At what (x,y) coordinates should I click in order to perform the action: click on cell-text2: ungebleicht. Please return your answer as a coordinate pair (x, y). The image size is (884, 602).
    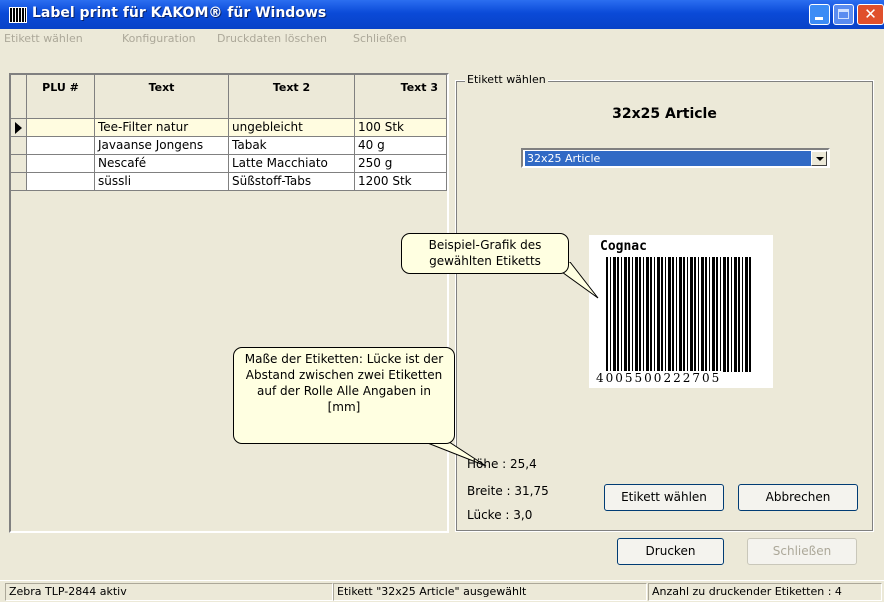
    Looking at the image, I should click on (292, 128).